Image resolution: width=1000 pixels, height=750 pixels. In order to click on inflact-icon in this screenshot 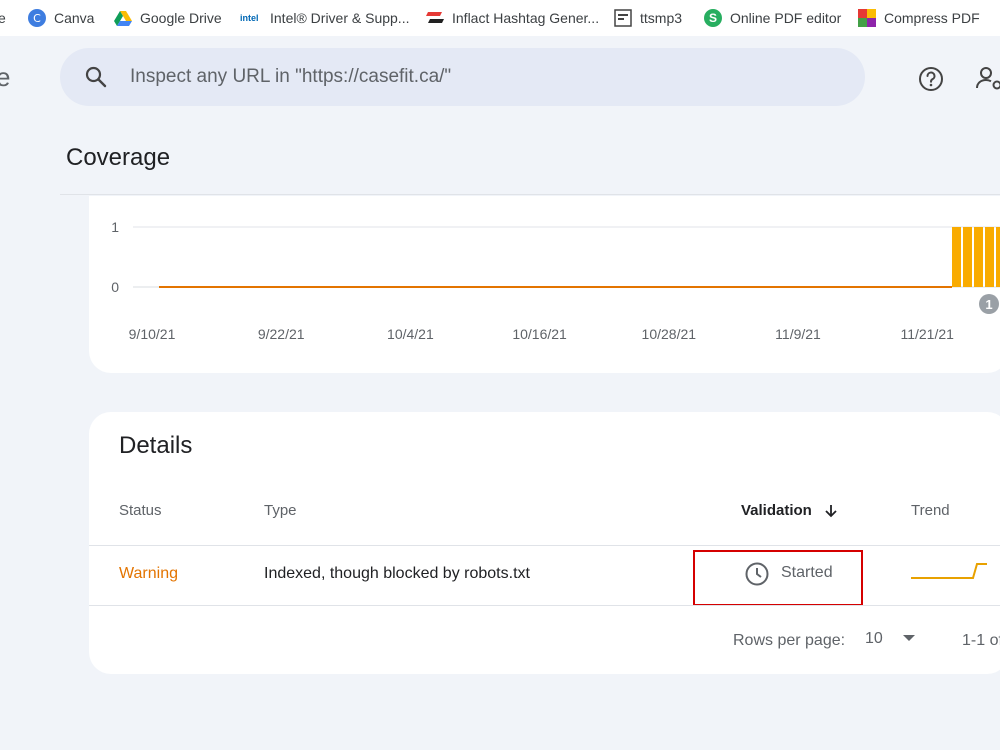, I will do `click(435, 17)`.